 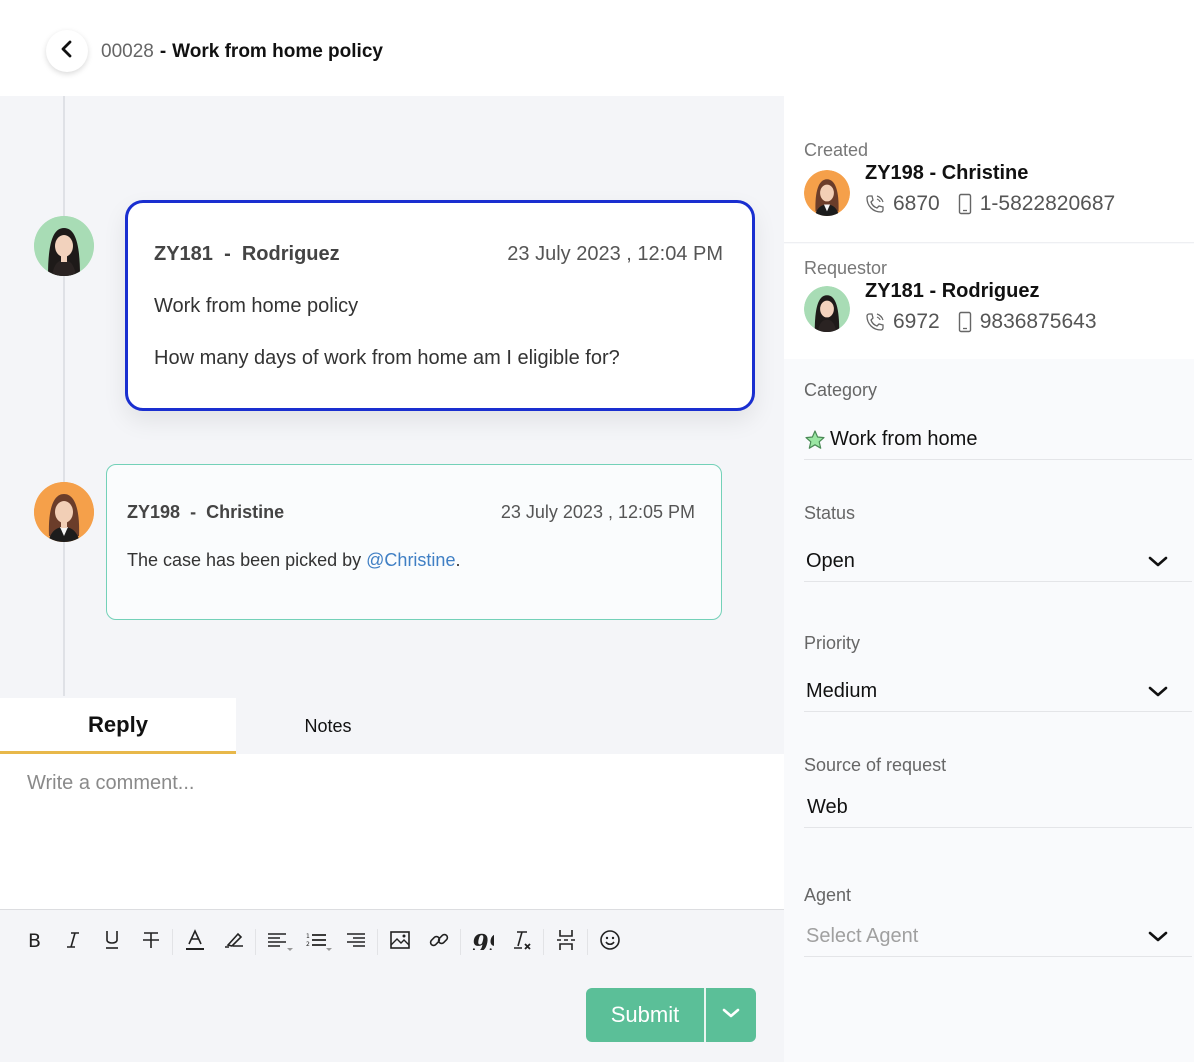 What do you see at coordinates (947, 173) in the screenshot?
I see `created-by-name: ZY198 - Christine` at bounding box center [947, 173].